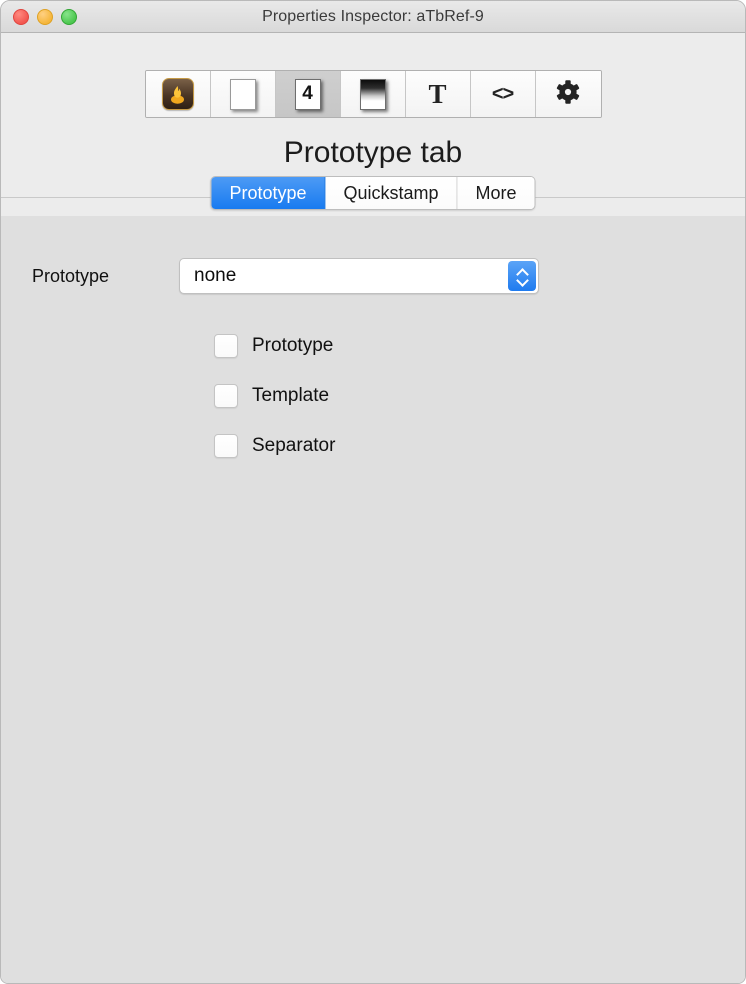 This screenshot has height=984, width=746. What do you see at coordinates (268, 193) in the screenshot?
I see `tab-prototype: Prototype` at bounding box center [268, 193].